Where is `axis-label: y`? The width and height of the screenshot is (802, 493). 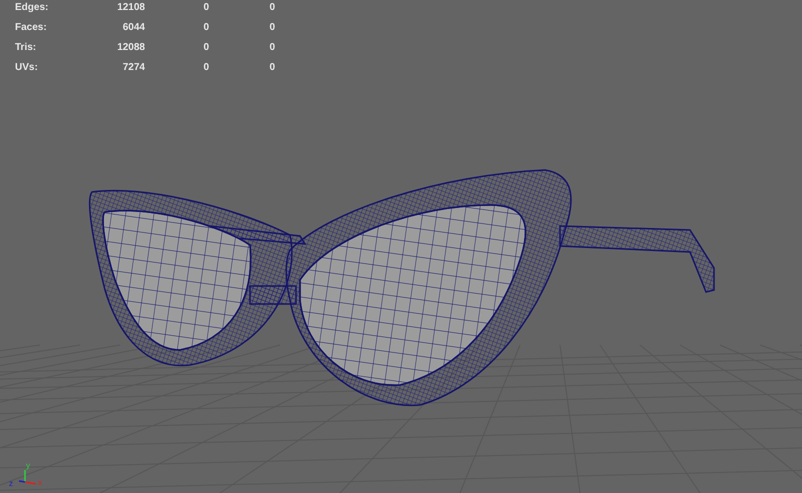 axis-label: y is located at coordinates (28, 465).